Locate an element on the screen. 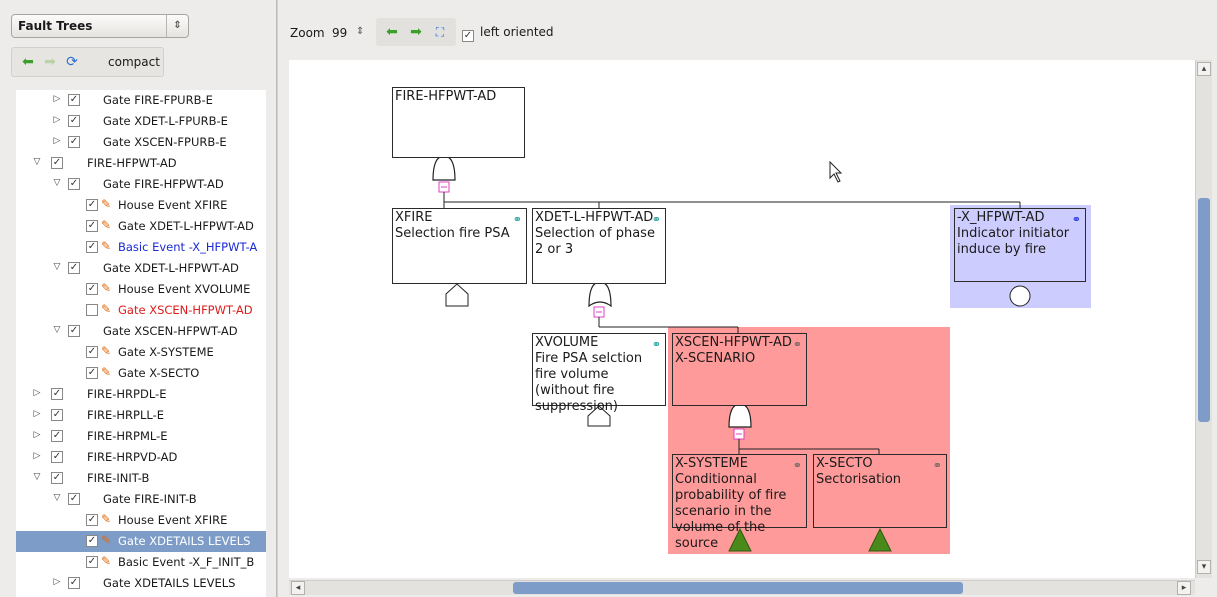 This screenshot has width=1217, height=597. tree-item-label: House Event XVOLUME is located at coordinates (184, 289).